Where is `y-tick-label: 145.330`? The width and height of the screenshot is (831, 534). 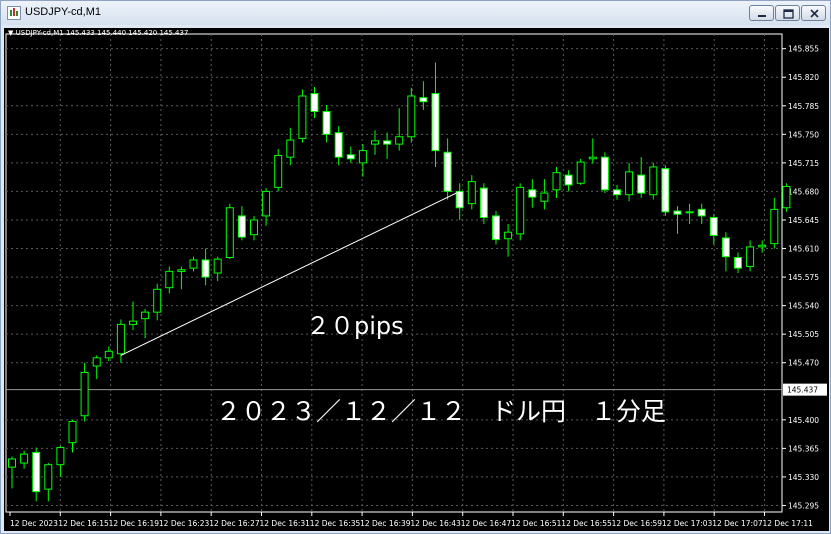
y-tick-label: 145.330 is located at coordinates (803, 477).